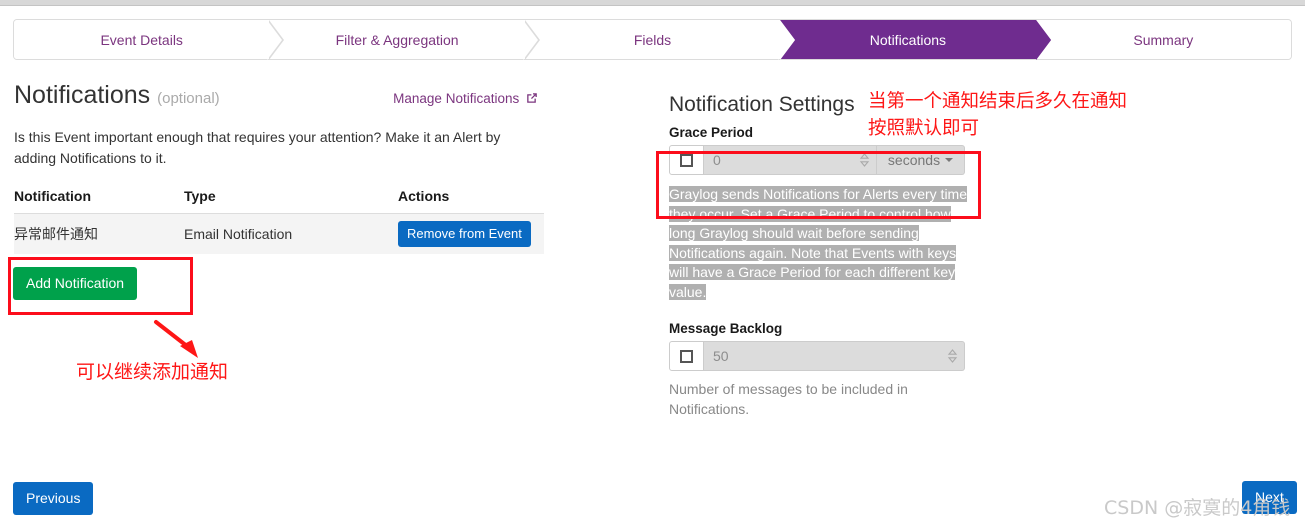 Image resolution: width=1305 pixels, height=530 pixels. I want to click on add-notification-button: Add Notification, so click(75, 283).